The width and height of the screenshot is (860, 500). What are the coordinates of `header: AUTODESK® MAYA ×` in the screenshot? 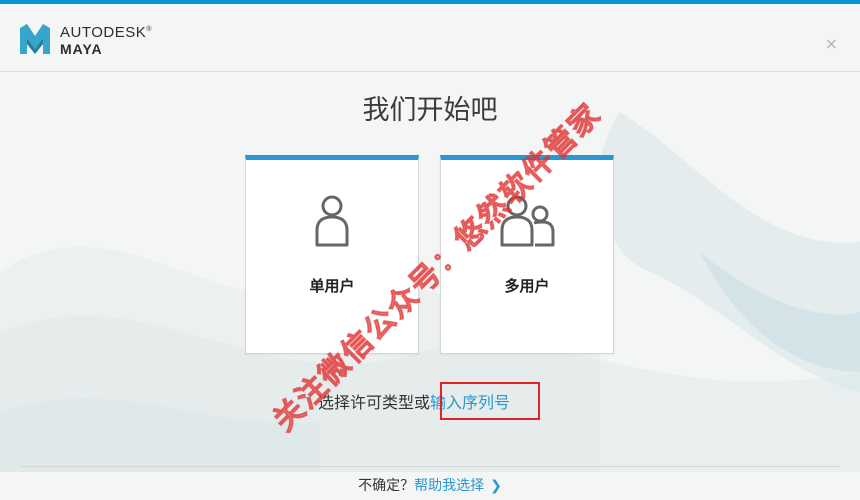 It's located at (430, 38).